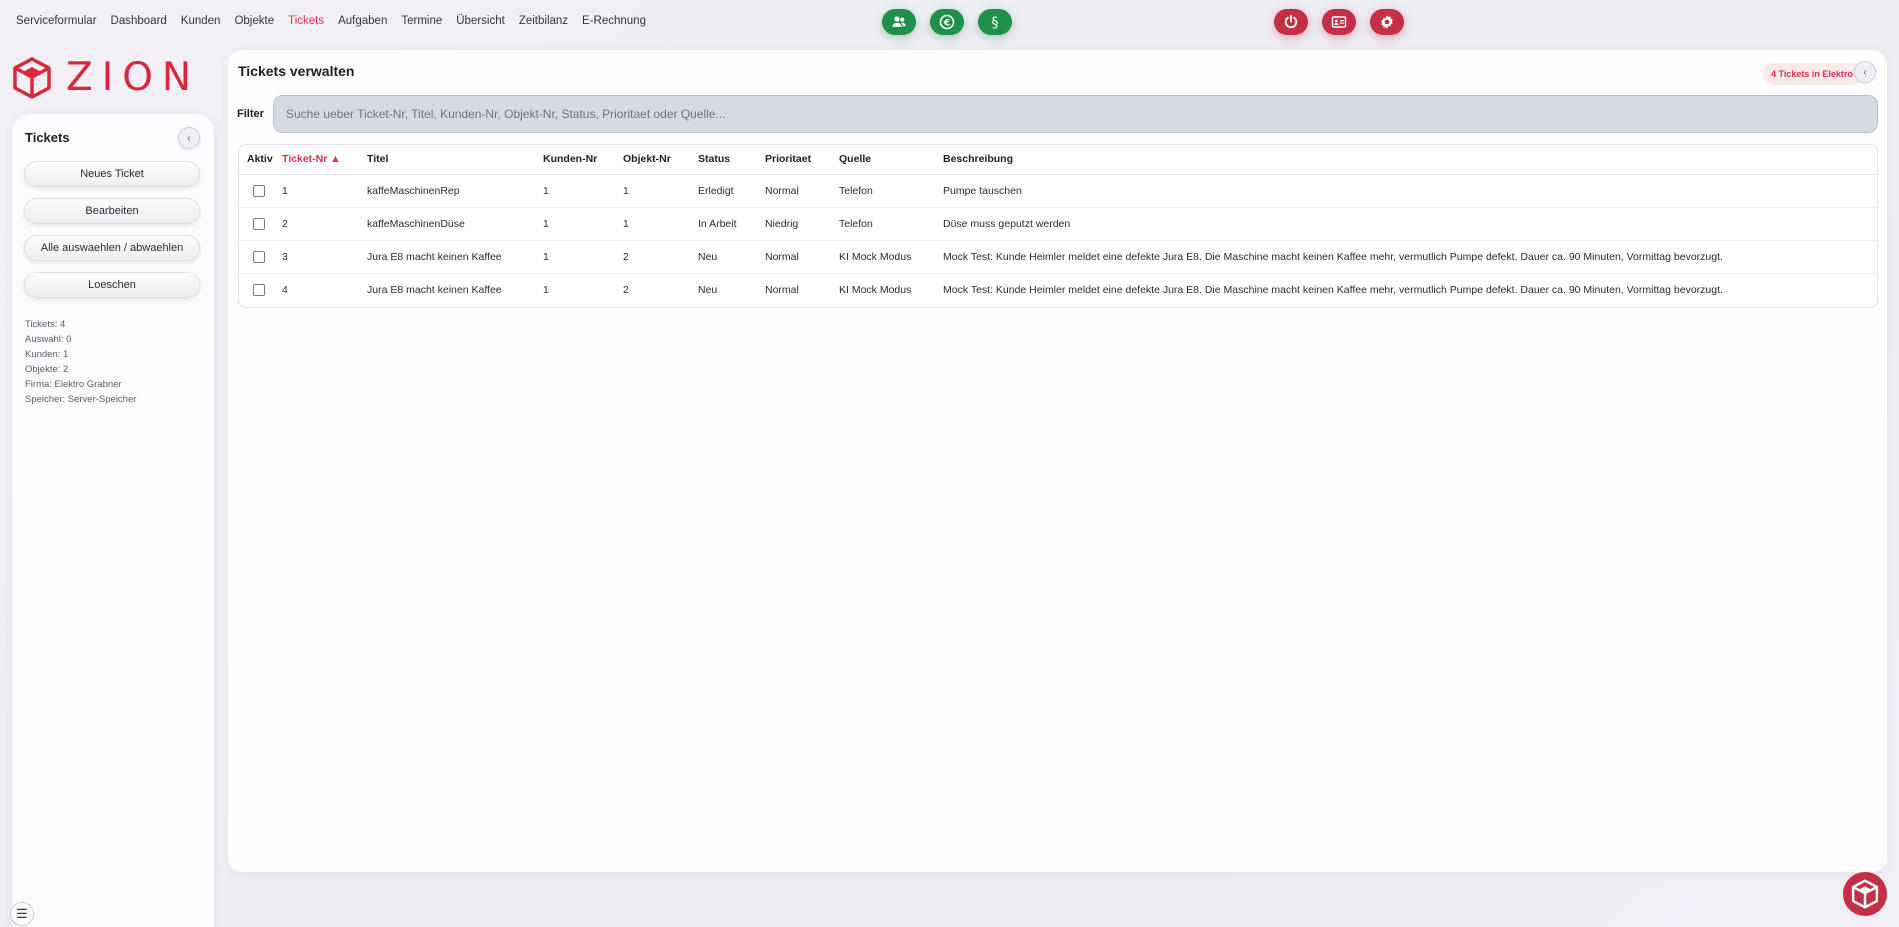  What do you see at coordinates (47, 354) in the screenshot?
I see `stat-kunden: Kunden: 1` at bounding box center [47, 354].